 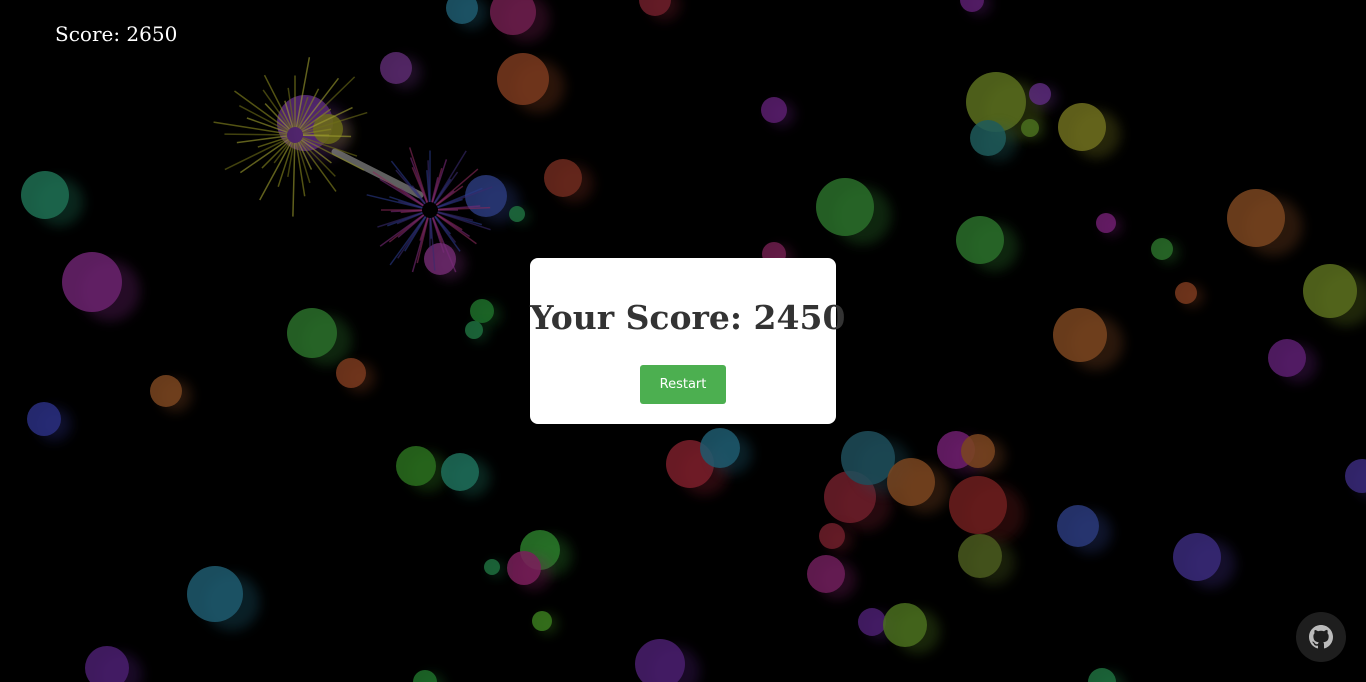 What do you see at coordinates (116, 34) in the screenshot?
I see `score-display: Score: 2650` at bounding box center [116, 34].